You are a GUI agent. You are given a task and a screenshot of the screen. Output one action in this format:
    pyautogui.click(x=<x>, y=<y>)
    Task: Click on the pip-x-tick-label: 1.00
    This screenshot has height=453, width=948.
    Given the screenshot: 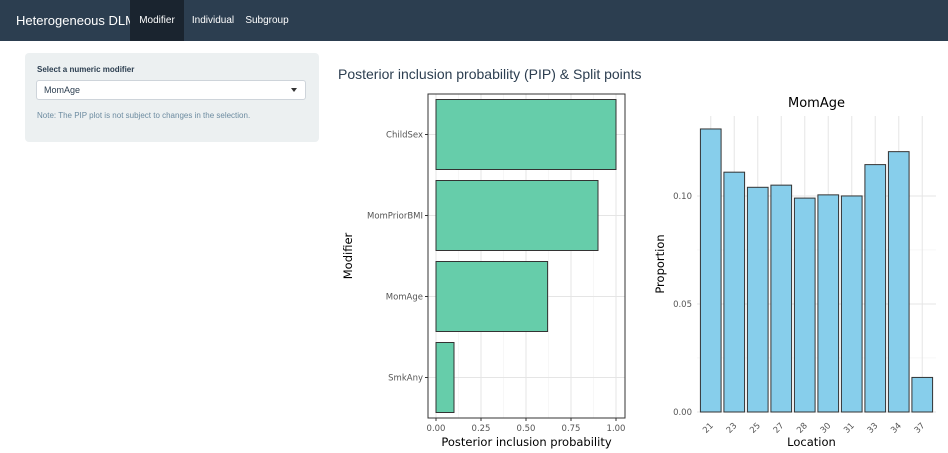 What is the action you would take?
    pyautogui.click(x=616, y=429)
    